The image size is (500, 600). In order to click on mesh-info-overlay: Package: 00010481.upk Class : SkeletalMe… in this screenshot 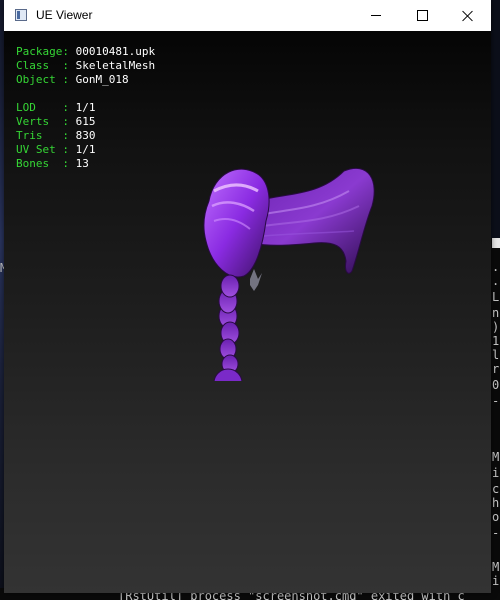, I will do `click(85, 108)`.